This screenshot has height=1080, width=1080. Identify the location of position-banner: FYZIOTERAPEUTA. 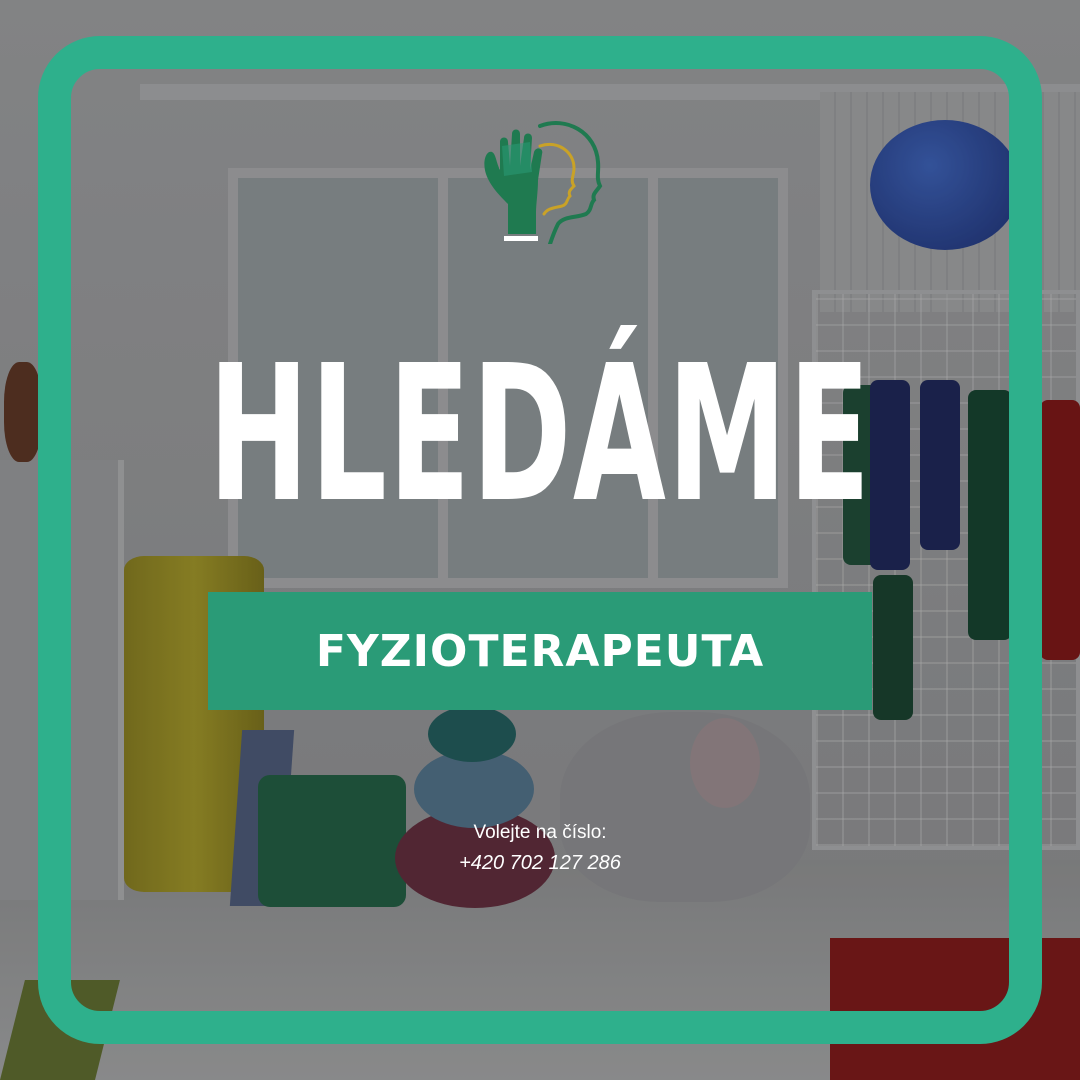
(540, 651).